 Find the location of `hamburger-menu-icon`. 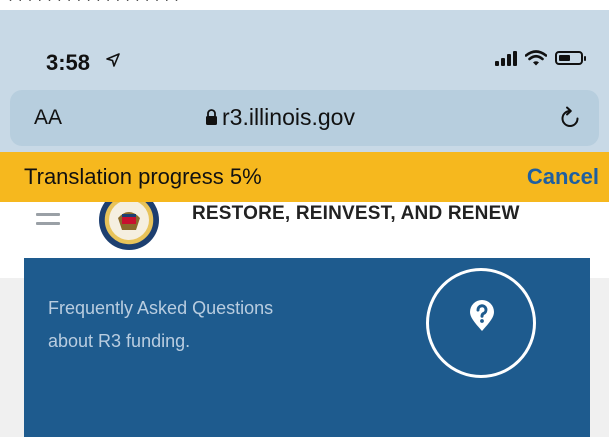

hamburger-menu-icon is located at coordinates (48, 222).